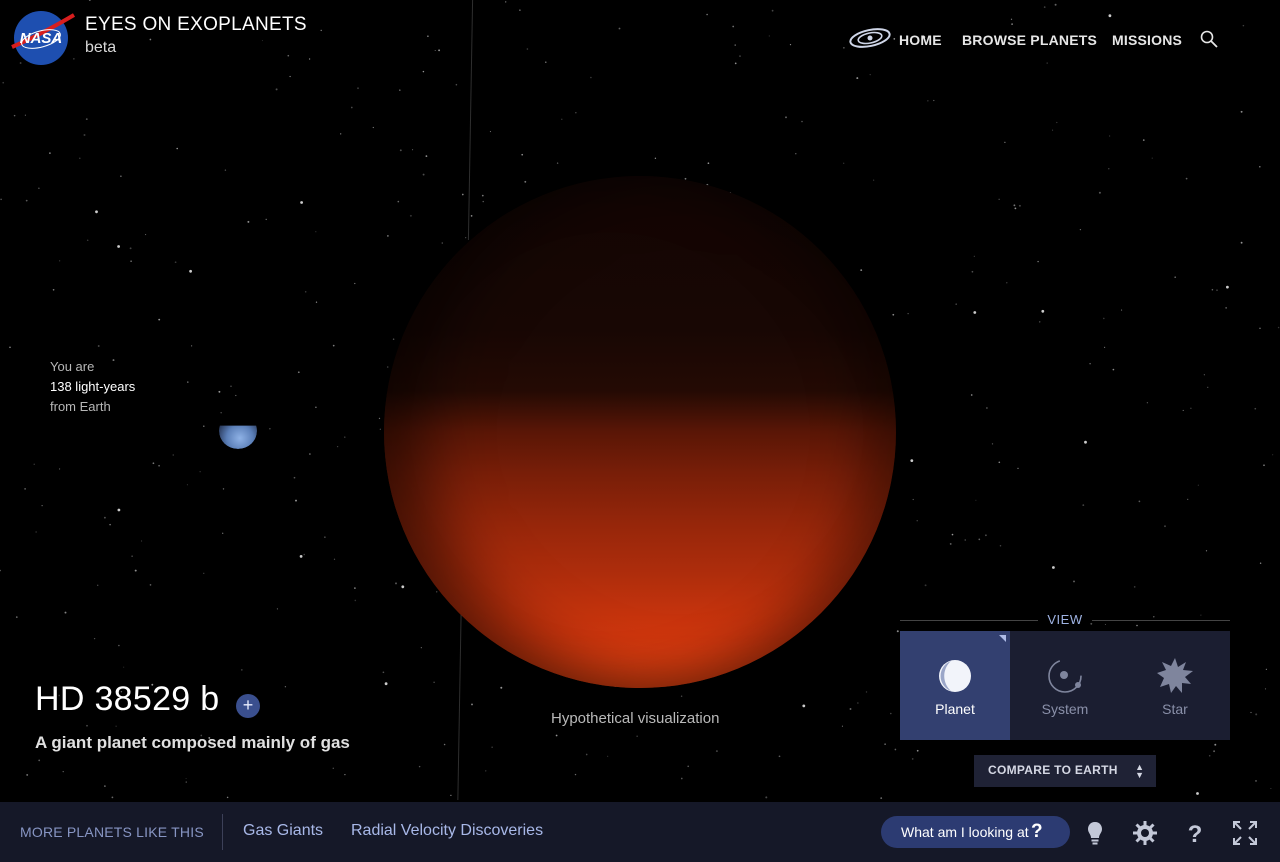  What do you see at coordinates (447, 831) in the screenshot?
I see `link-radial-velocity: Radial Velocity Discoveries` at bounding box center [447, 831].